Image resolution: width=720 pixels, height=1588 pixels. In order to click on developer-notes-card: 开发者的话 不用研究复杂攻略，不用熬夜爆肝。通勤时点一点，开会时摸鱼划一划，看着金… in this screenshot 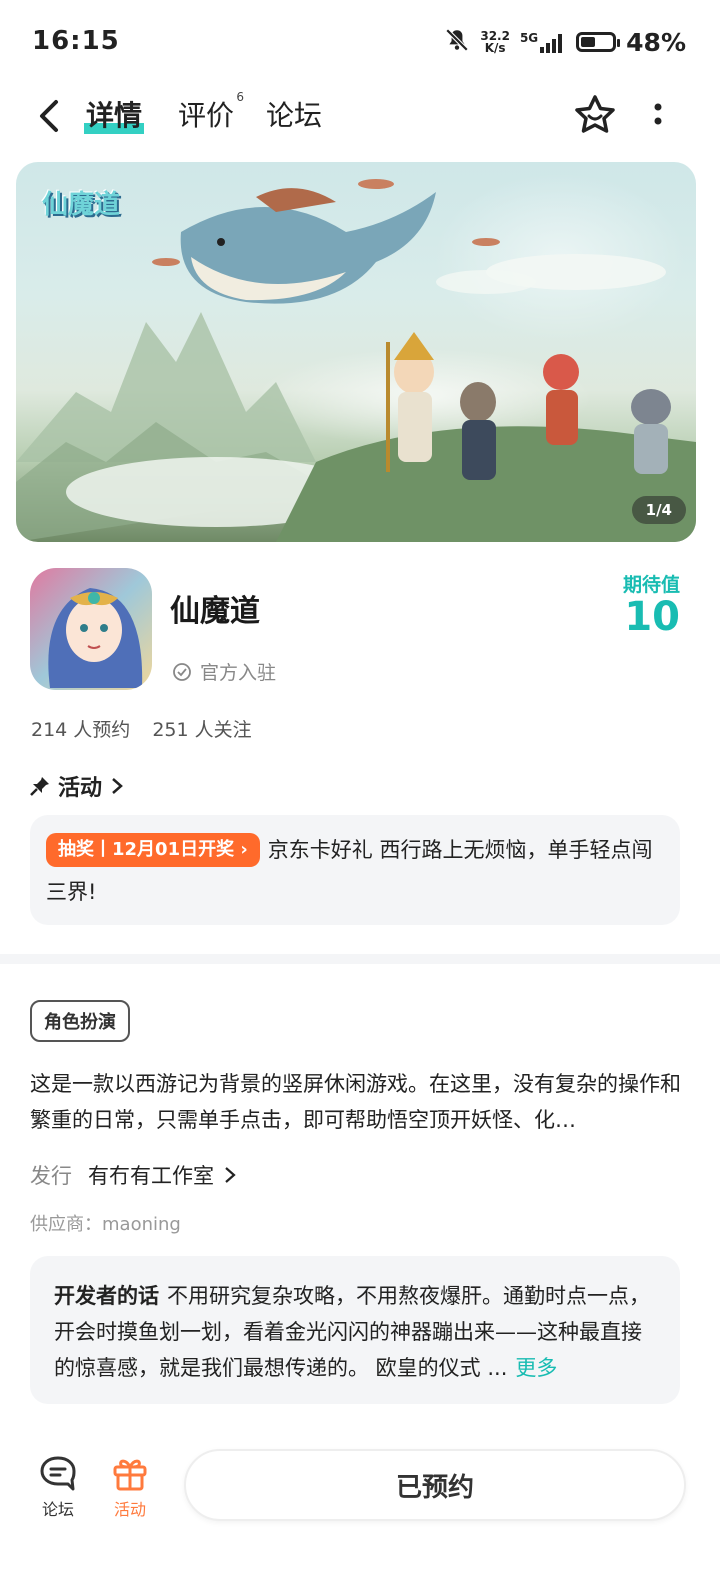, I will do `click(355, 1330)`.